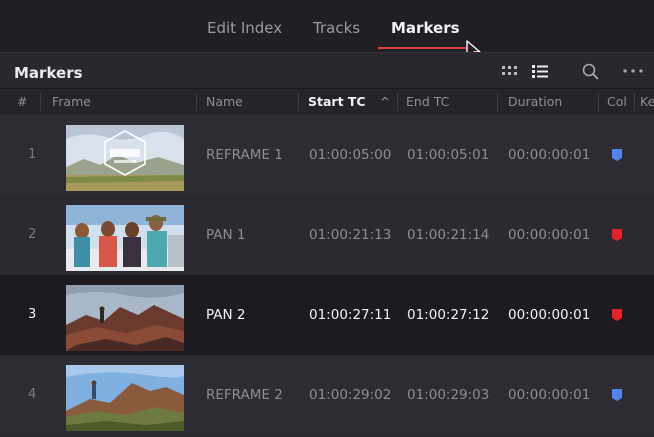  I want to click on row-number: 4, so click(32, 394).